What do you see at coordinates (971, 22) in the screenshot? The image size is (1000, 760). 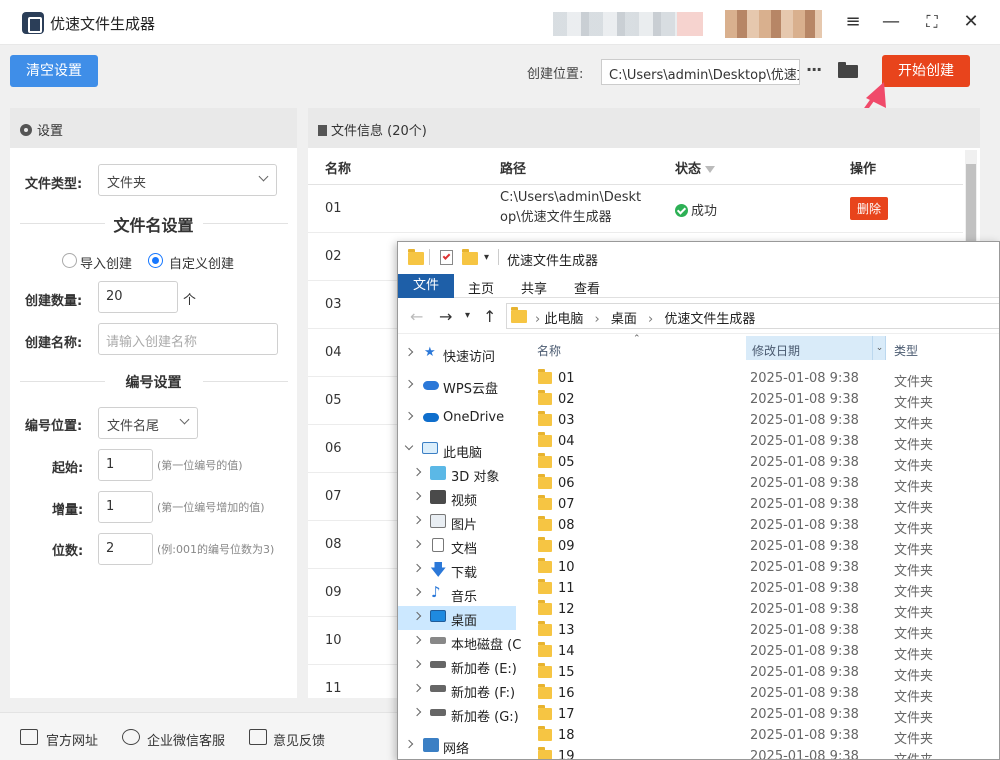 I see `close-icon: ✕` at bounding box center [971, 22].